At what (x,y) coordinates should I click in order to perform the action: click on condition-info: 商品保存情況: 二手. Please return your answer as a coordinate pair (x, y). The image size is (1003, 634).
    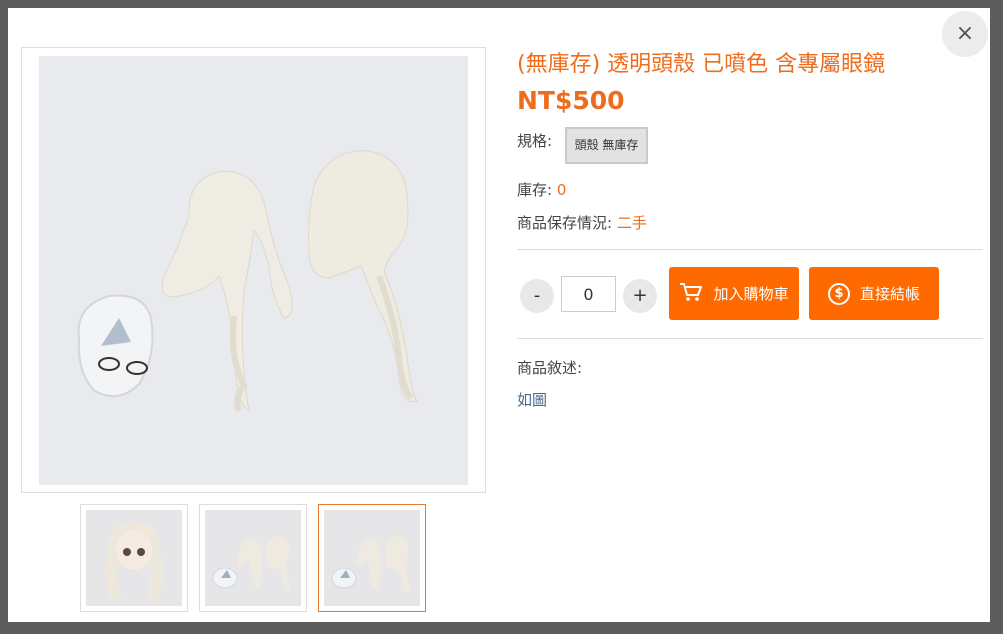
    Looking at the image, I should click on (582, 222).